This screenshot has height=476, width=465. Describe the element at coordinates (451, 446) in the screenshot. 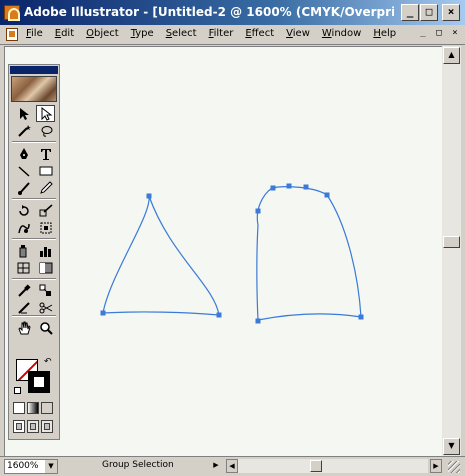

I see `scroll-down-button: ▼` at that location.